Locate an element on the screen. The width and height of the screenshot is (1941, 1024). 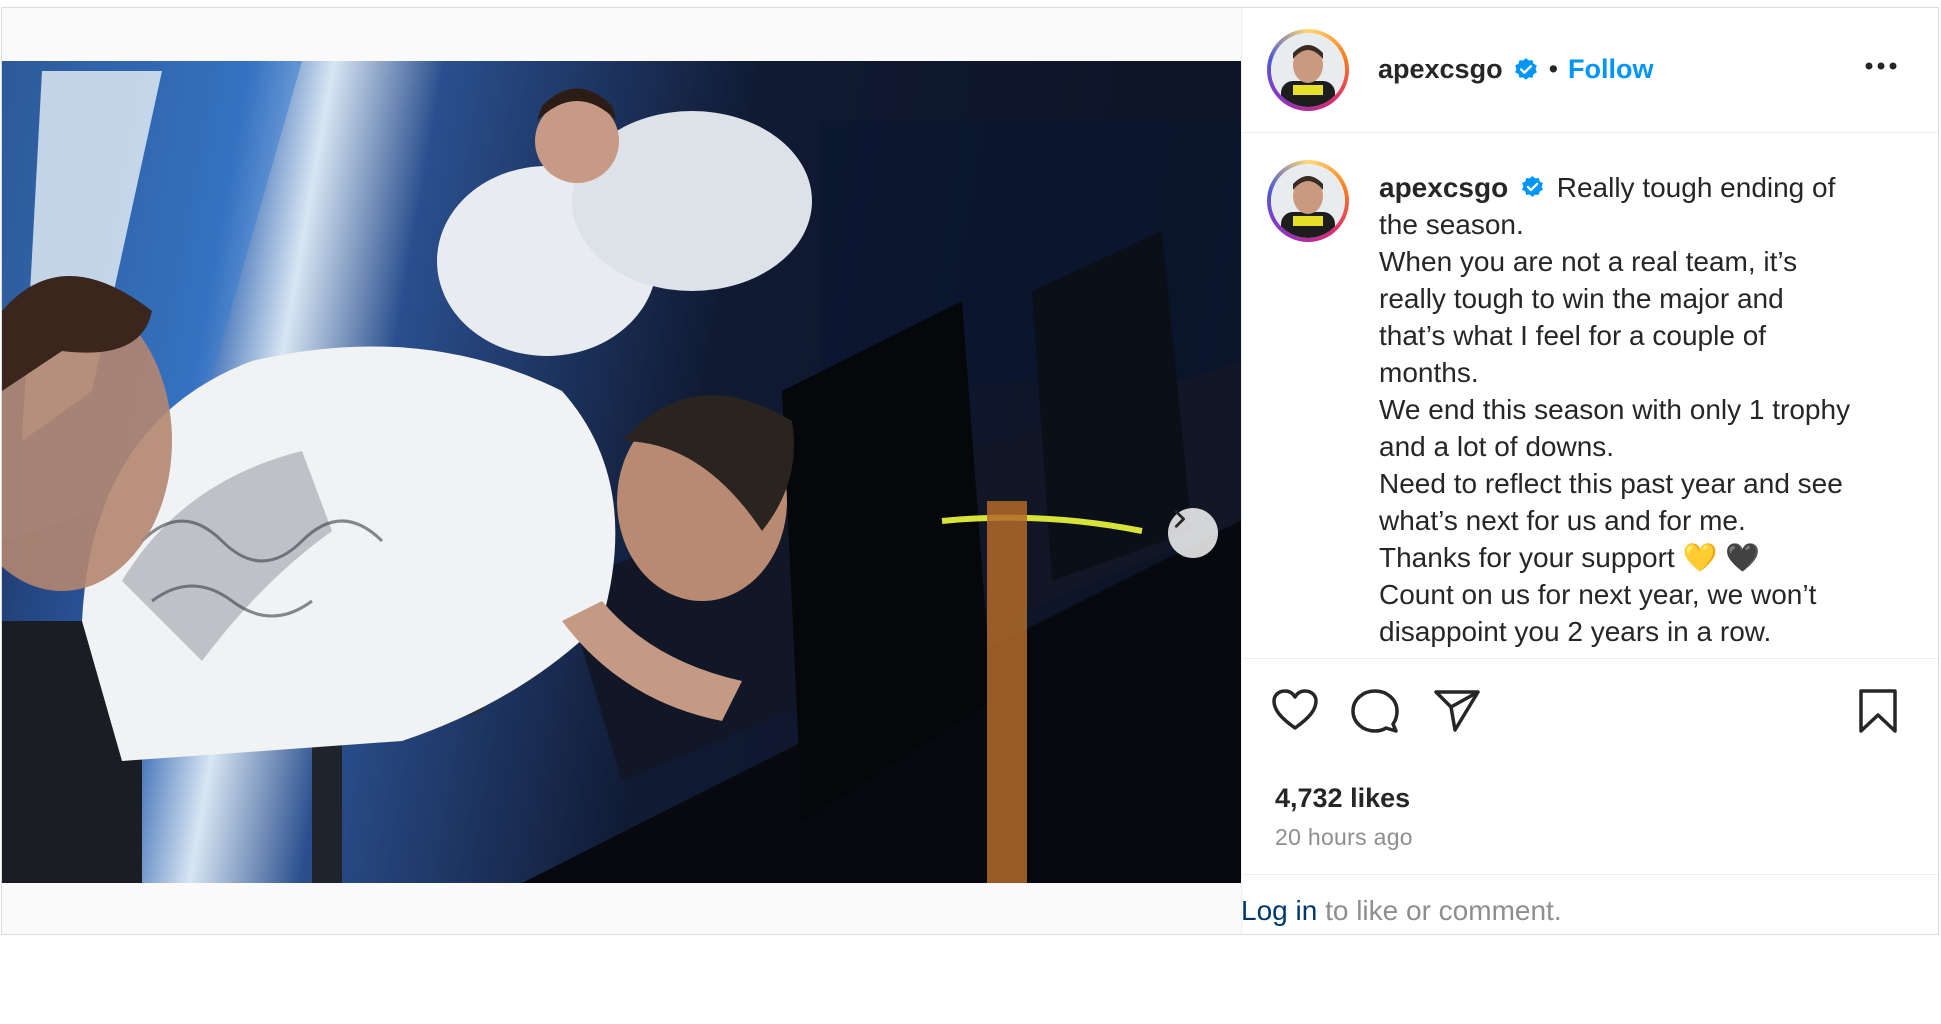
header-username: apexcsgo is located at coordinates (1440, 69).